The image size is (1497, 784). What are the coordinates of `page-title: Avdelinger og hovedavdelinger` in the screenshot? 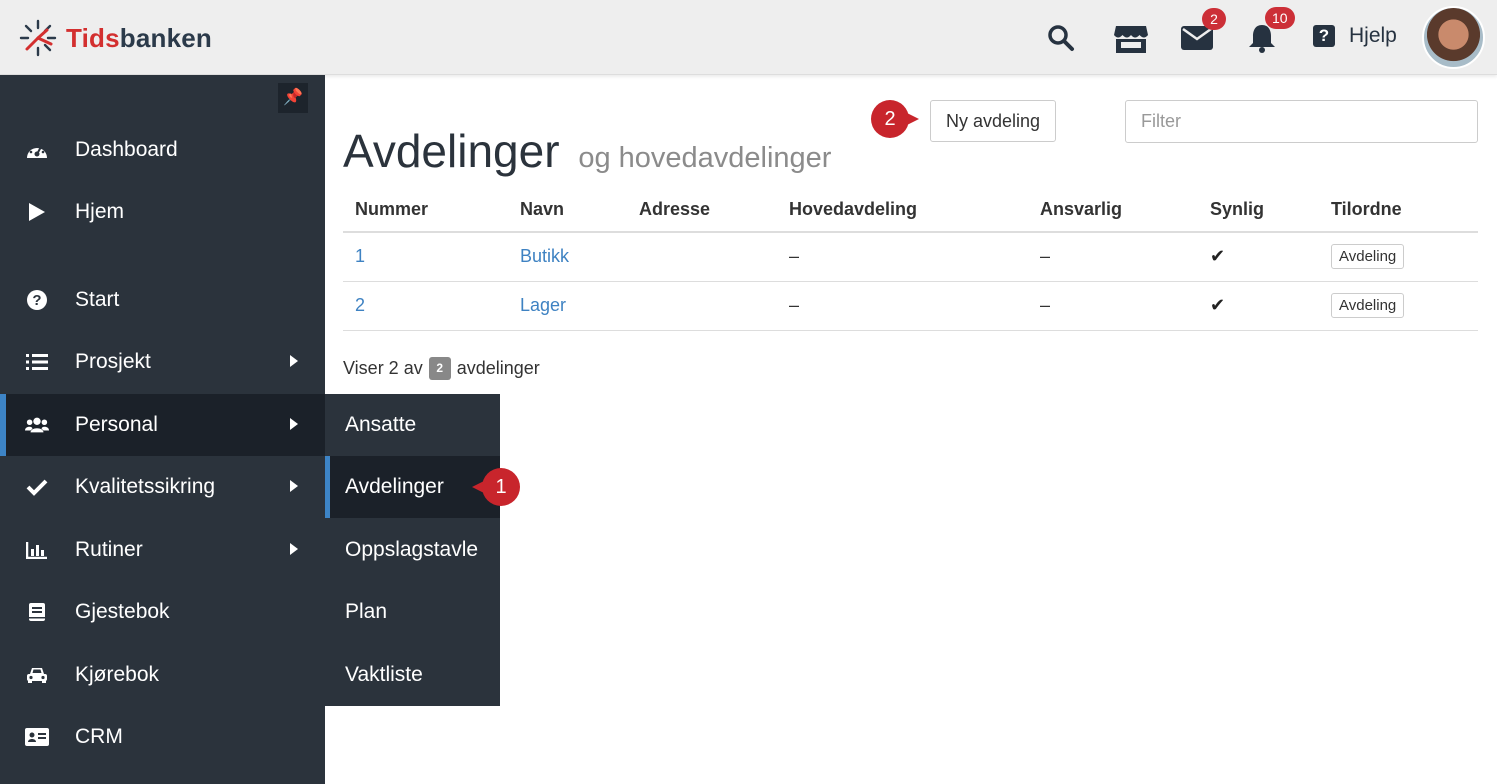 It's located at (587, 151).